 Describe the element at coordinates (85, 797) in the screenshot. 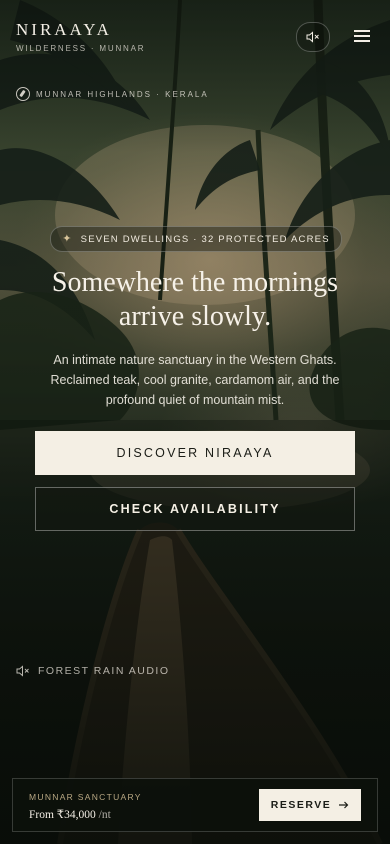

I see `sanctuary-name: MUNNAR SANCTUARY` at that location.